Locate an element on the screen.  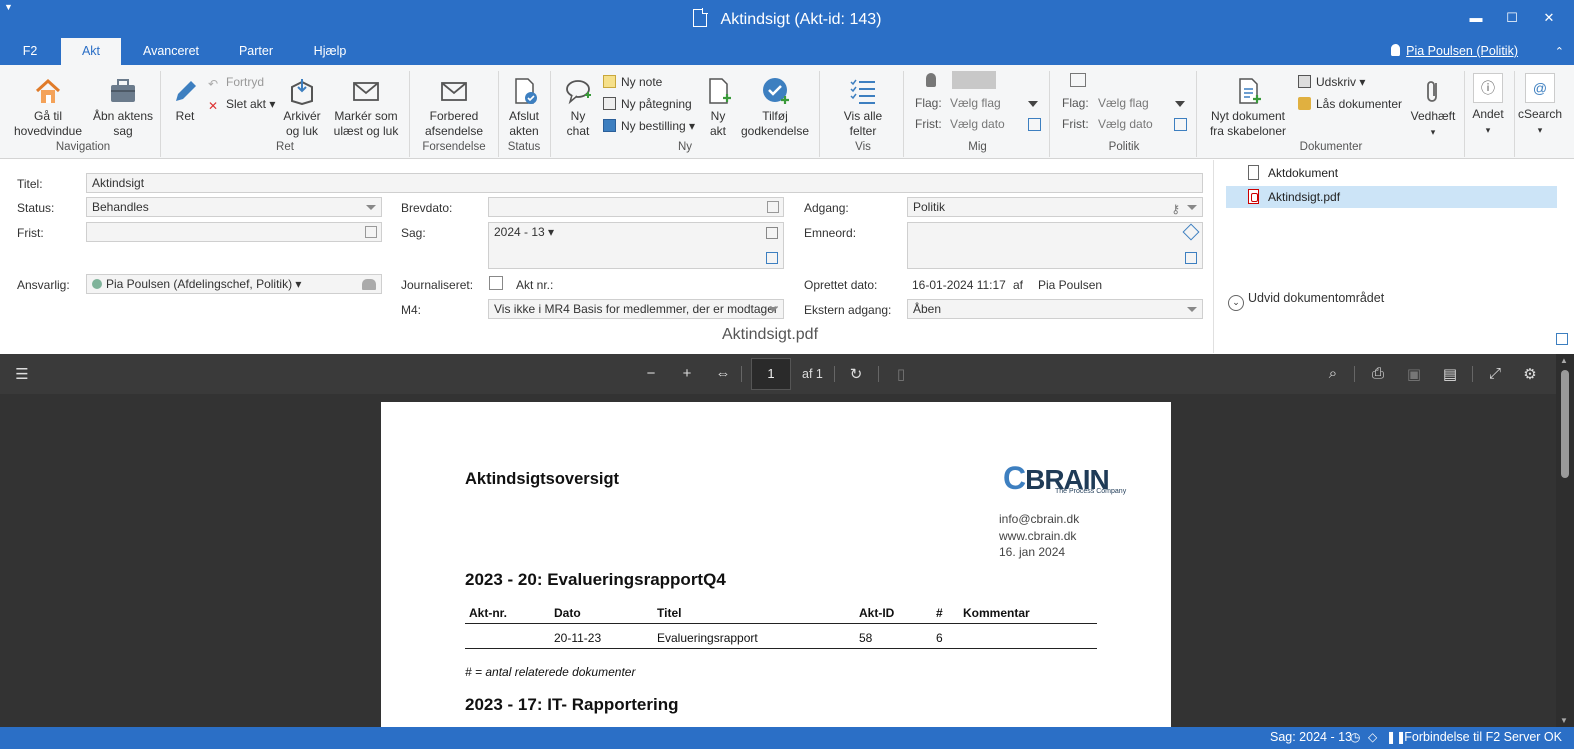
document-item-aktindsigt-pdf: Aktindsigt.pdf is located at coordinates (1391, 197).